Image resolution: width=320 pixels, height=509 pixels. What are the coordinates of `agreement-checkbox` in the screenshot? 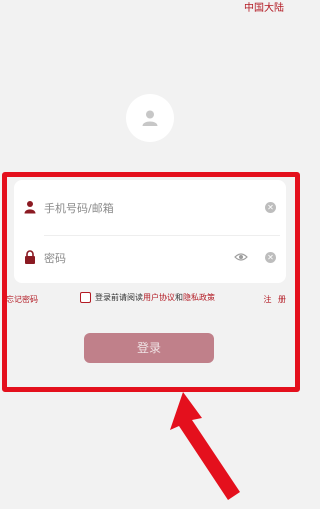 It's located at (85, 297).